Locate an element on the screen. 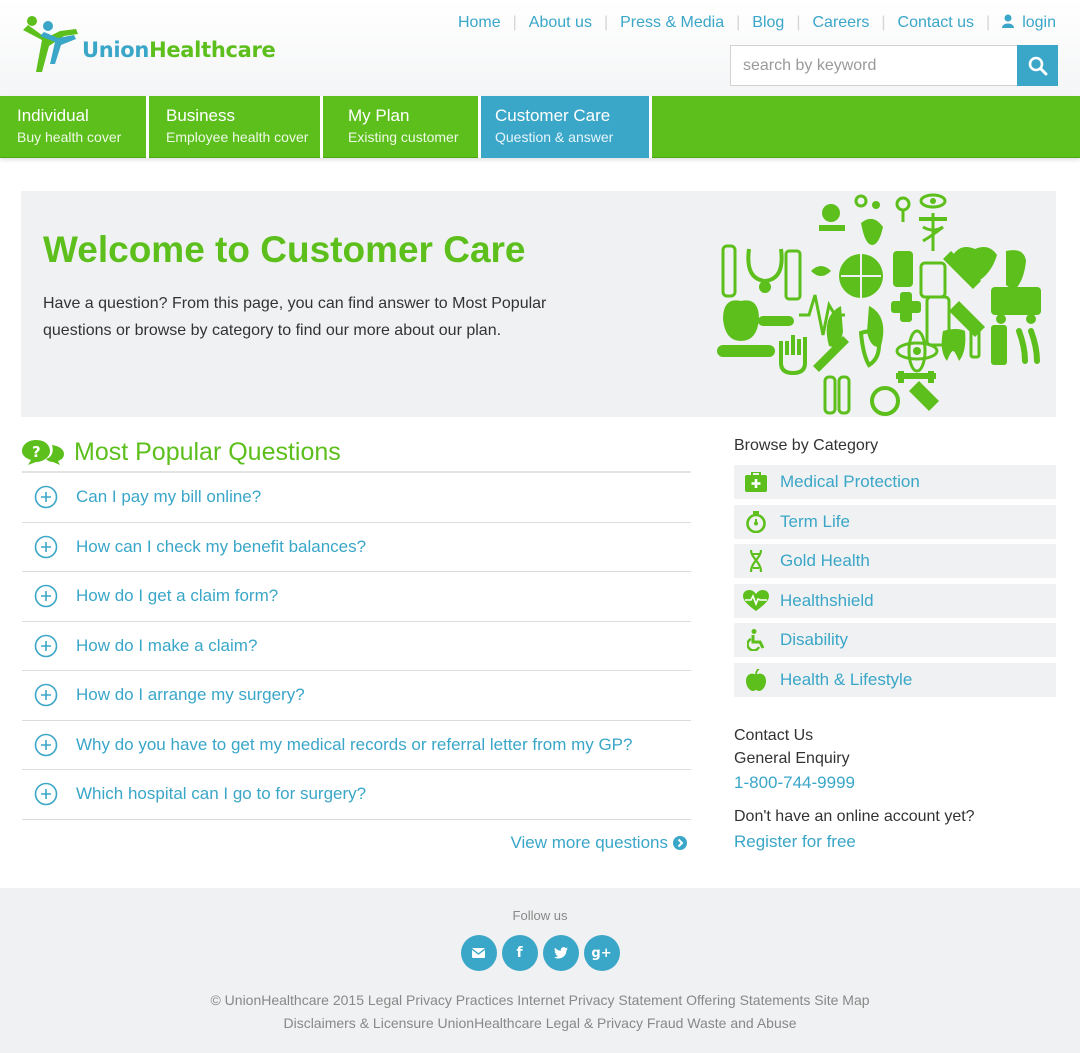  tab-individual: Individual Buy health cover is located at coordinates (74, 127).